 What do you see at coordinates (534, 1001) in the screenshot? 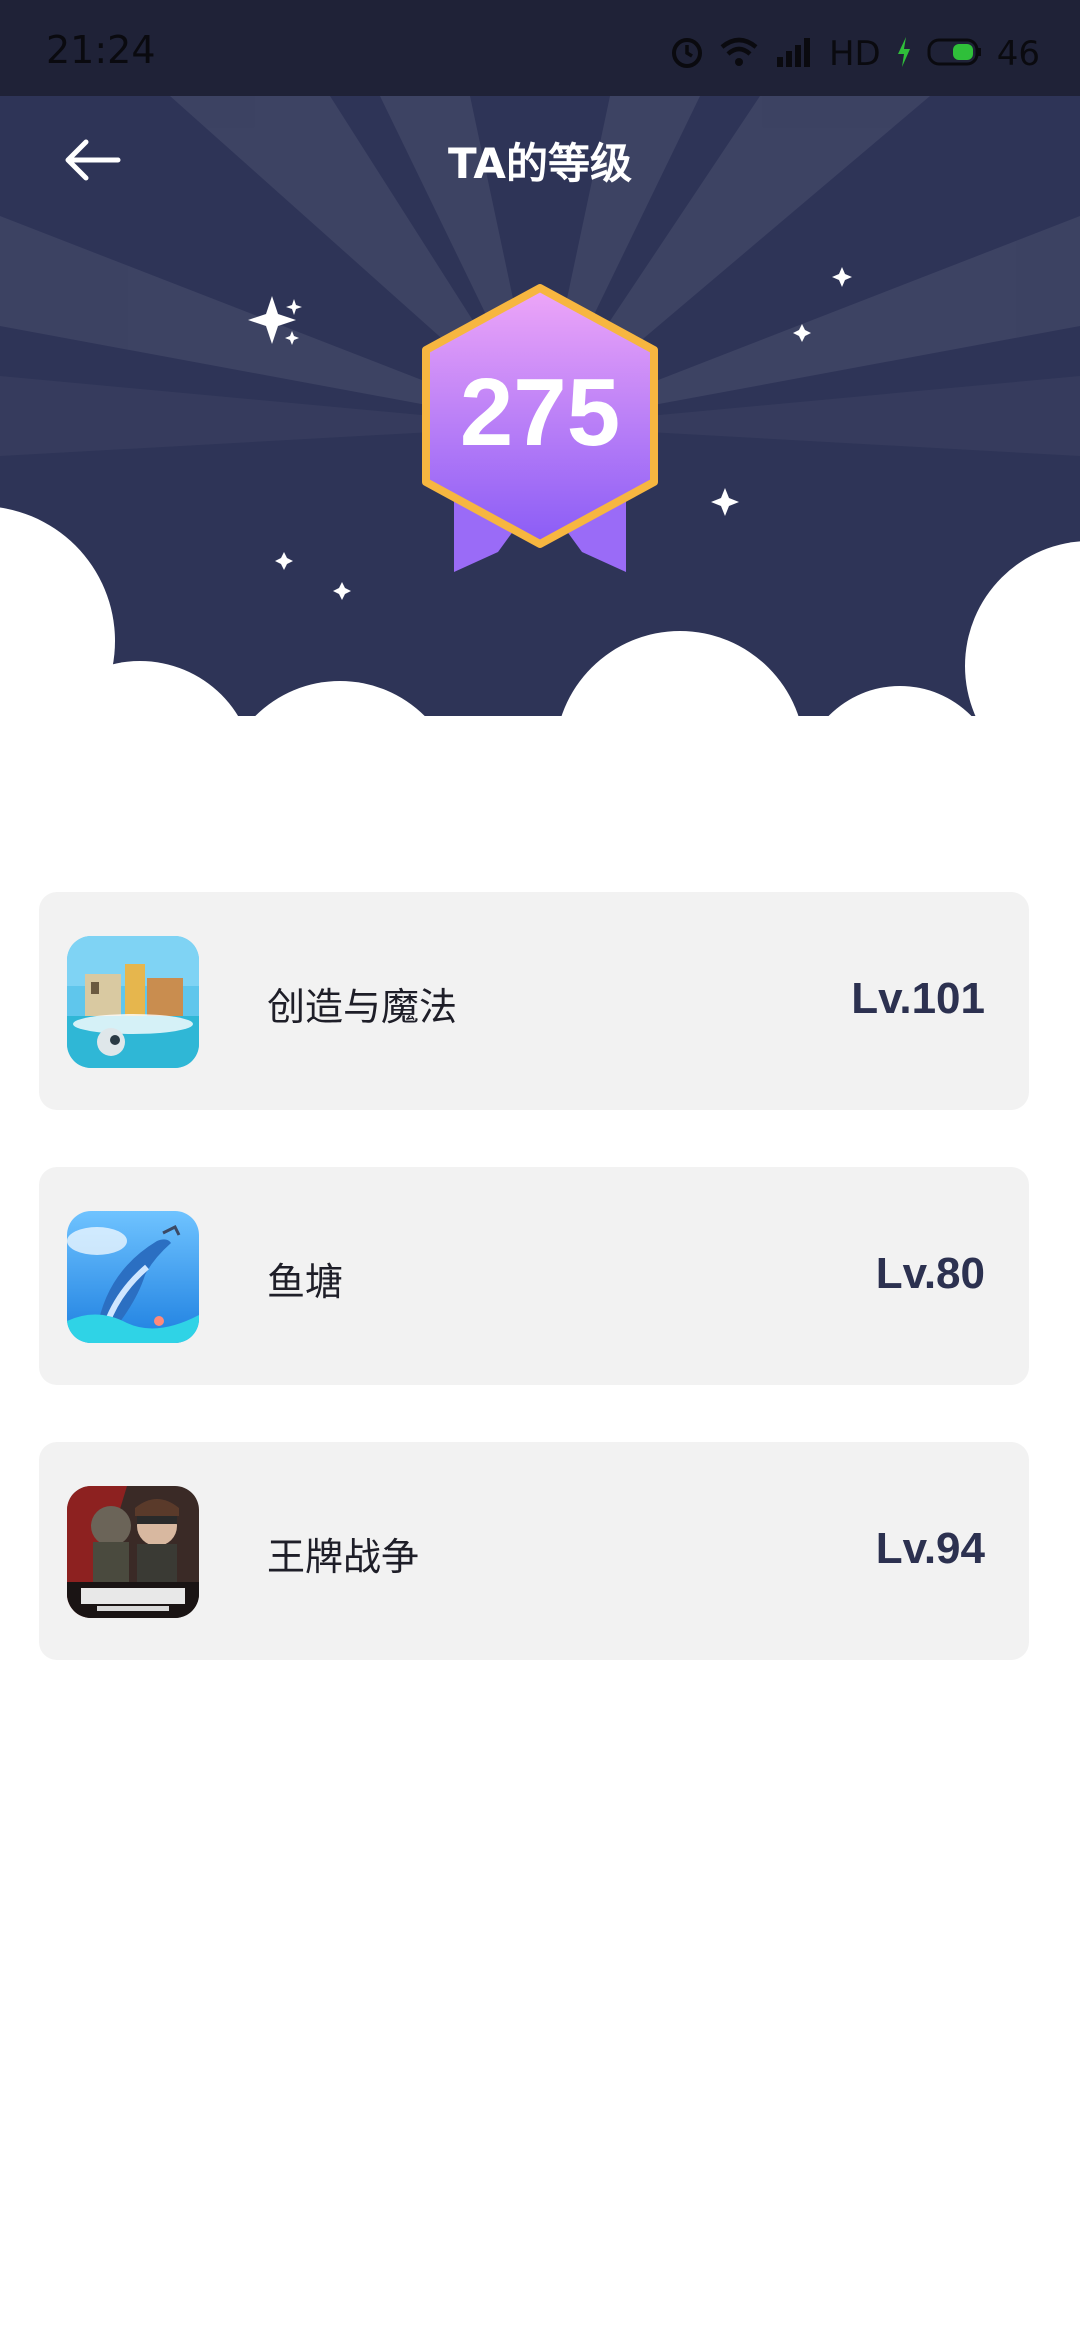
I see `game-card: 创造与魔法 Lv.101` at bounding box center [534, 1001].